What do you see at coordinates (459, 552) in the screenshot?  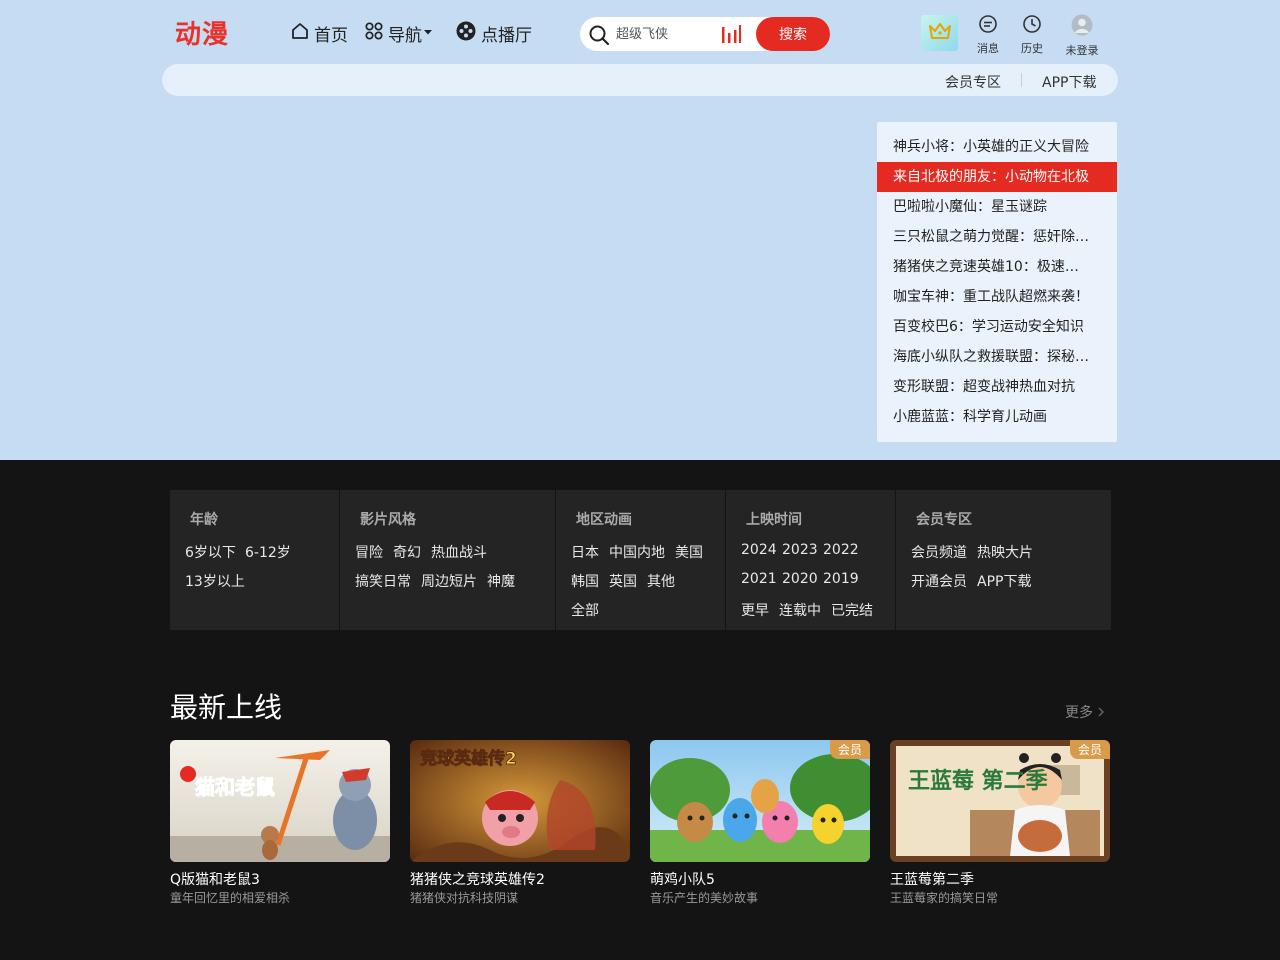 I see `filter-link: 热血战斗` at bounding box center [459, 552].